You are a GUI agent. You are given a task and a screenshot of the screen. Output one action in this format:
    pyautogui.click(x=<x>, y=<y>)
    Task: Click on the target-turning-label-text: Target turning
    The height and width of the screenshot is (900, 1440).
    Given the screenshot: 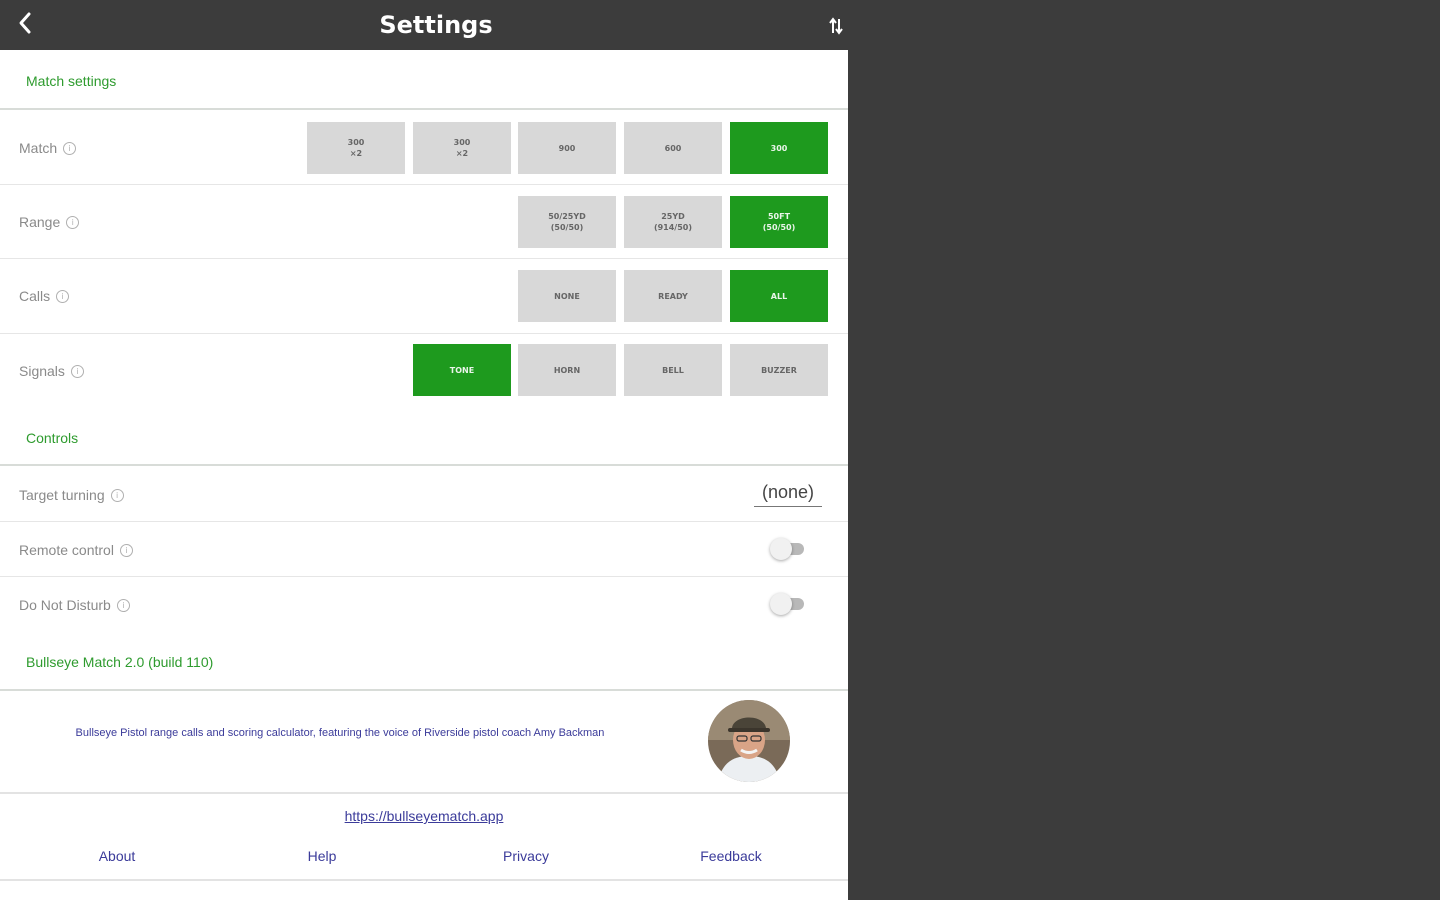 What is the action you would take?
    pyautogui.click(x=62, y=495)
    